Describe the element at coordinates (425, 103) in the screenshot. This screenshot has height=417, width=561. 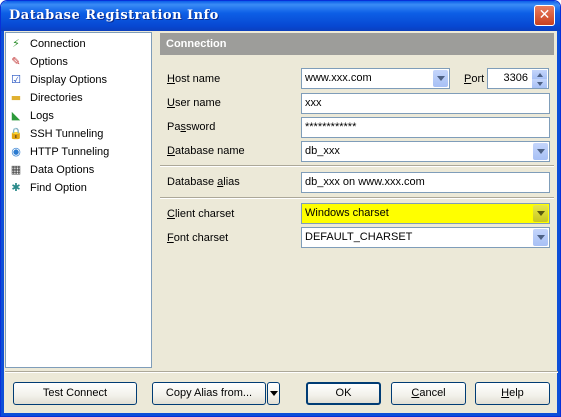
I see `user-name-field: xxx` at that location.